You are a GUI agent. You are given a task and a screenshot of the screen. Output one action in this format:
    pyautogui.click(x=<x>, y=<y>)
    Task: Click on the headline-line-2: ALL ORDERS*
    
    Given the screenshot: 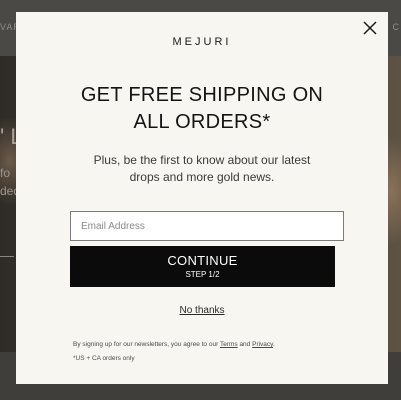 What is the action you would take?
    pyautogui.click(x=202, y=122)
    